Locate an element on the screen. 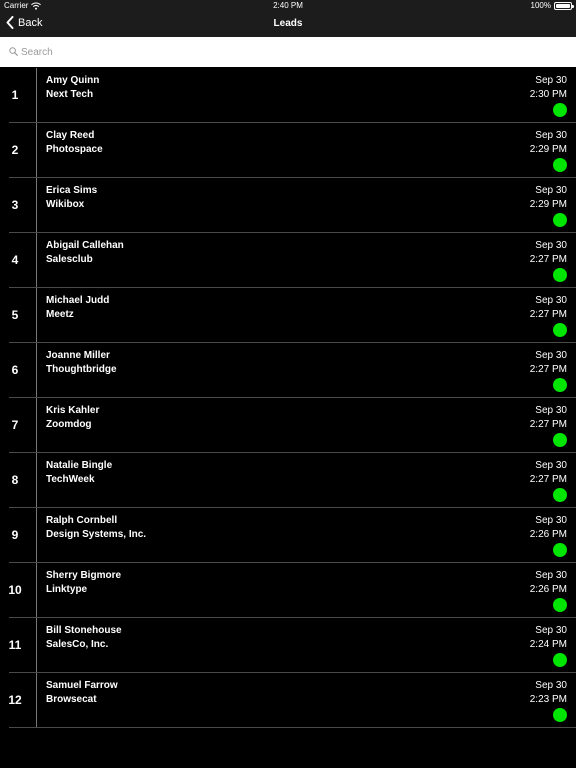 The height and width of the screenshot is (768, 576). lead-row: 8 Natalie Bingle TechWeek Sep 30 2:27 PM is located at coordinates (288, 480).